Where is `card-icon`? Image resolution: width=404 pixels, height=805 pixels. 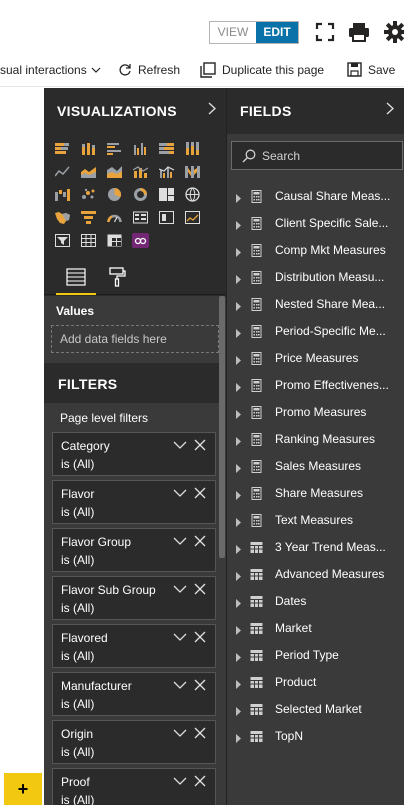
card-icon is located at coordinates (166, 217).